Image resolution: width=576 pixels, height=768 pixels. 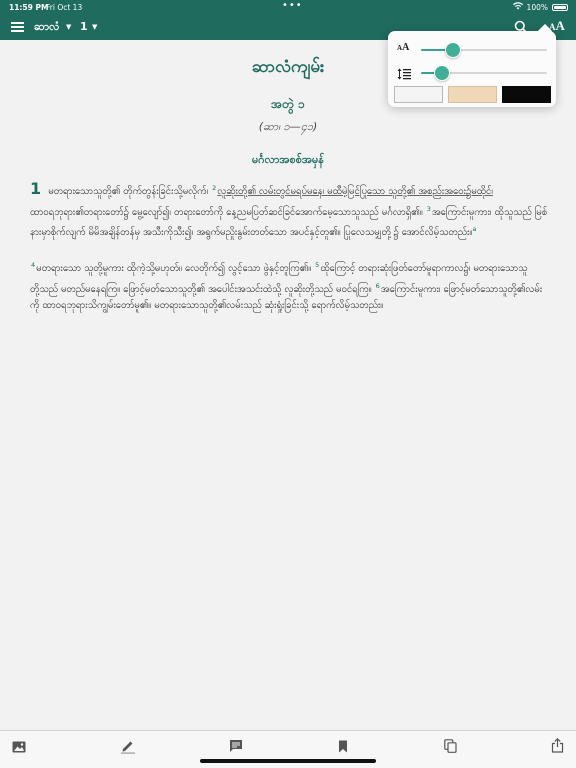 I want to click on status-bar: 11:59 PM Fri Oct 13 ••• 100%, so click(x=288, y=7).